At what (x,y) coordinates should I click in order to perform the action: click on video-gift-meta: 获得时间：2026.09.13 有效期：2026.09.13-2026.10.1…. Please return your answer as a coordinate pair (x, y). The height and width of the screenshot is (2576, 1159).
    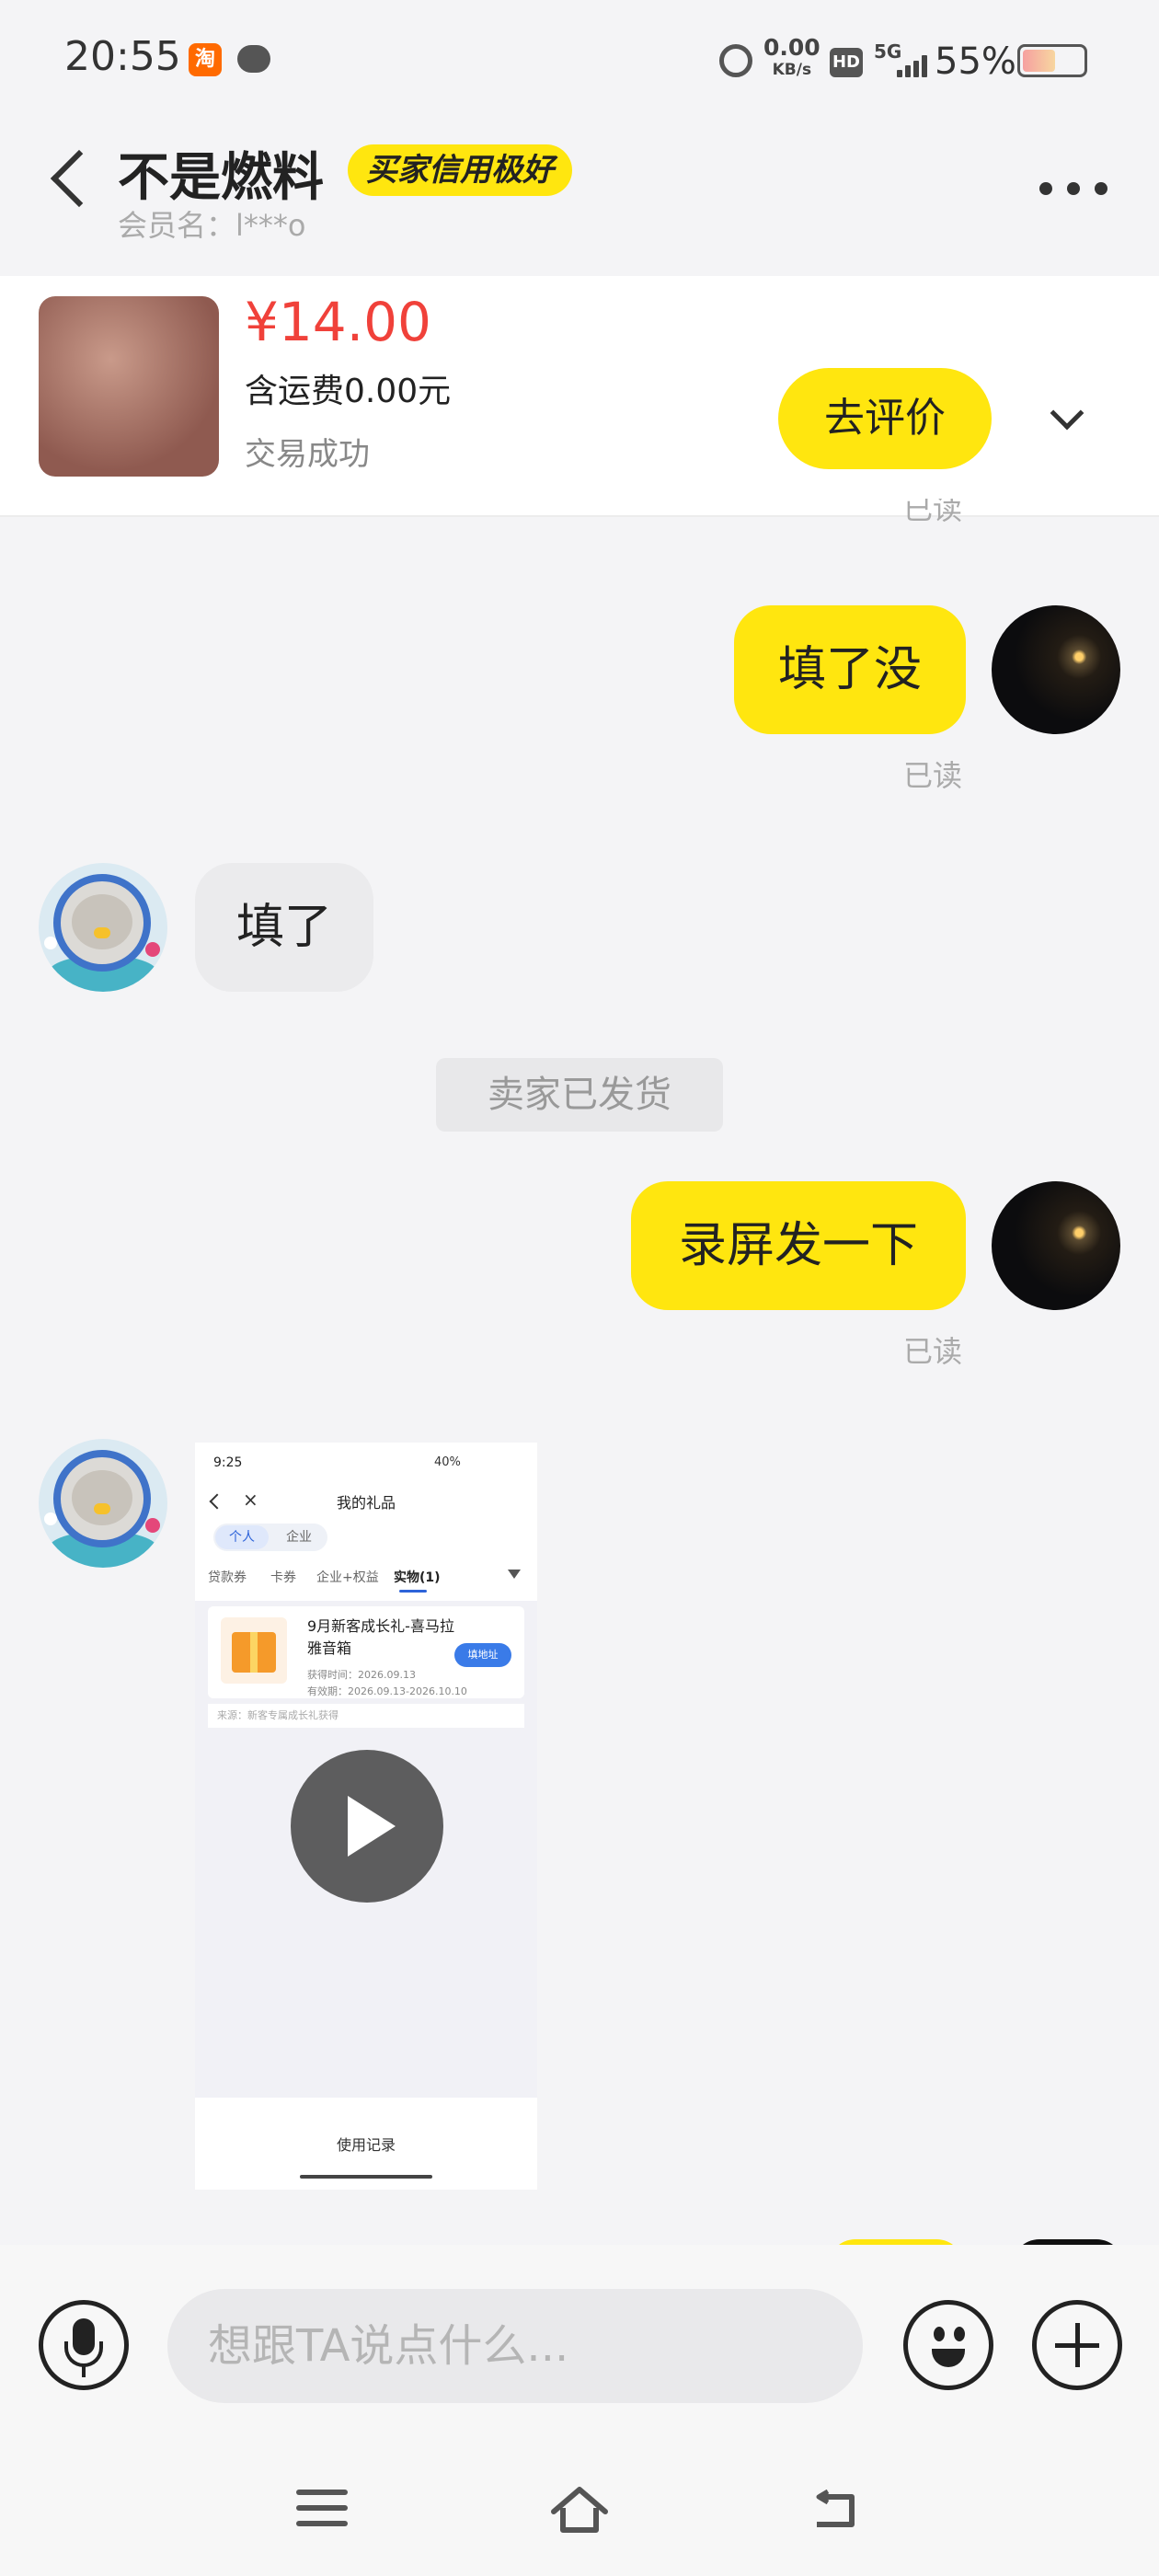
    Looking at the image, I should click on (387, 1683).